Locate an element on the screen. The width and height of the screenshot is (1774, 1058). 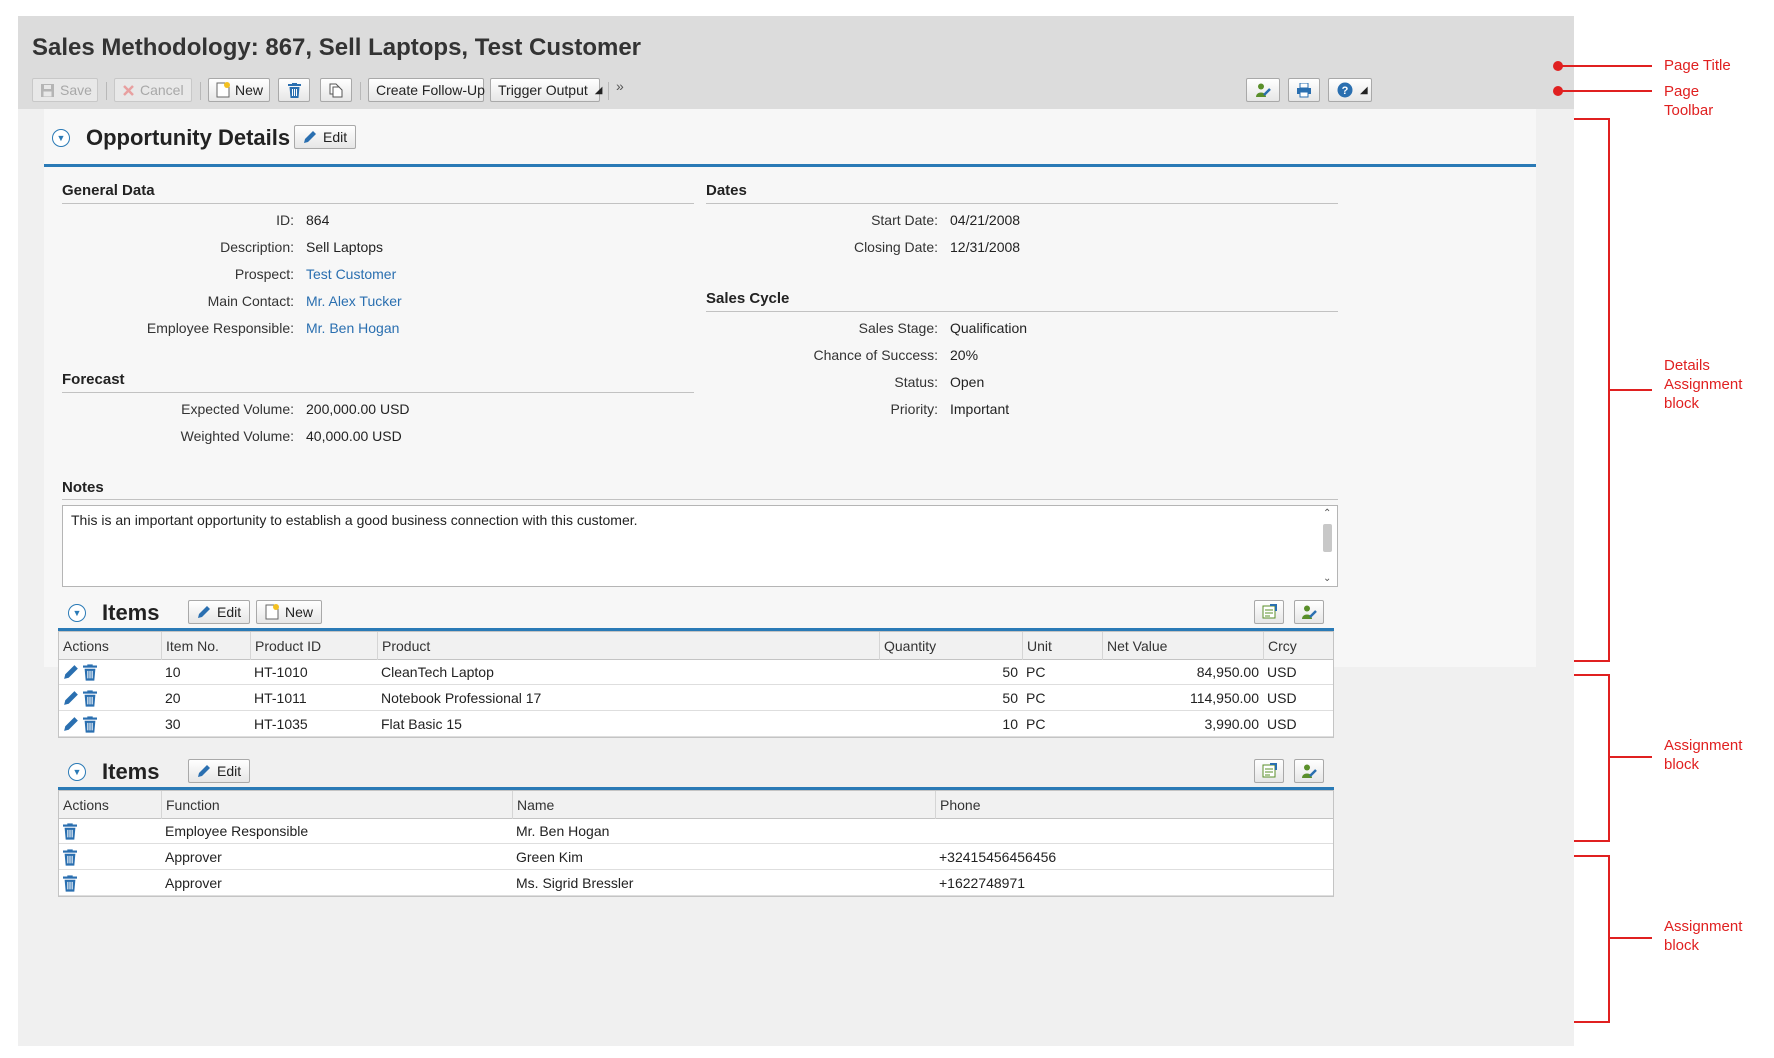
name-link: Green Kim is located at coordinates (549, 857).